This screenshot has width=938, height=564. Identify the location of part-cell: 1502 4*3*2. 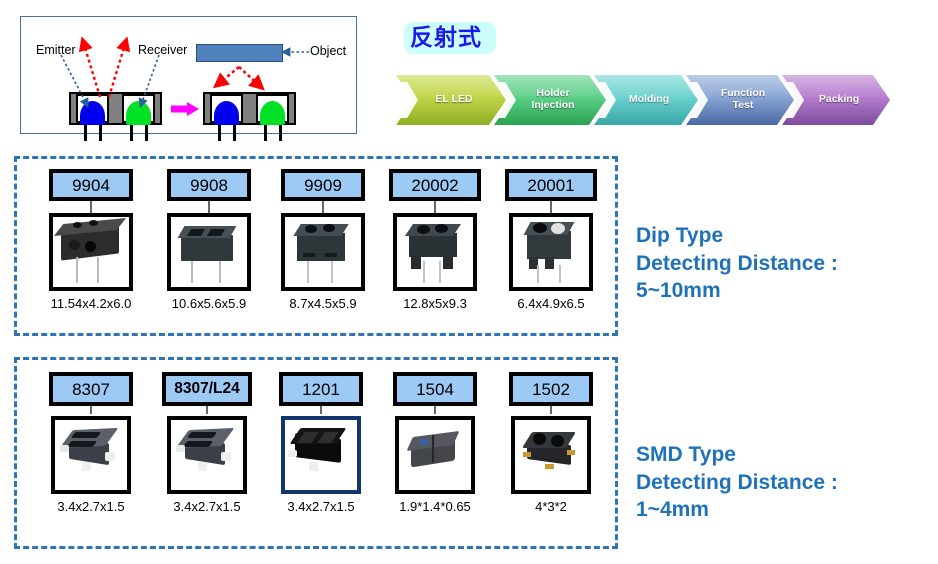
(551, 453).